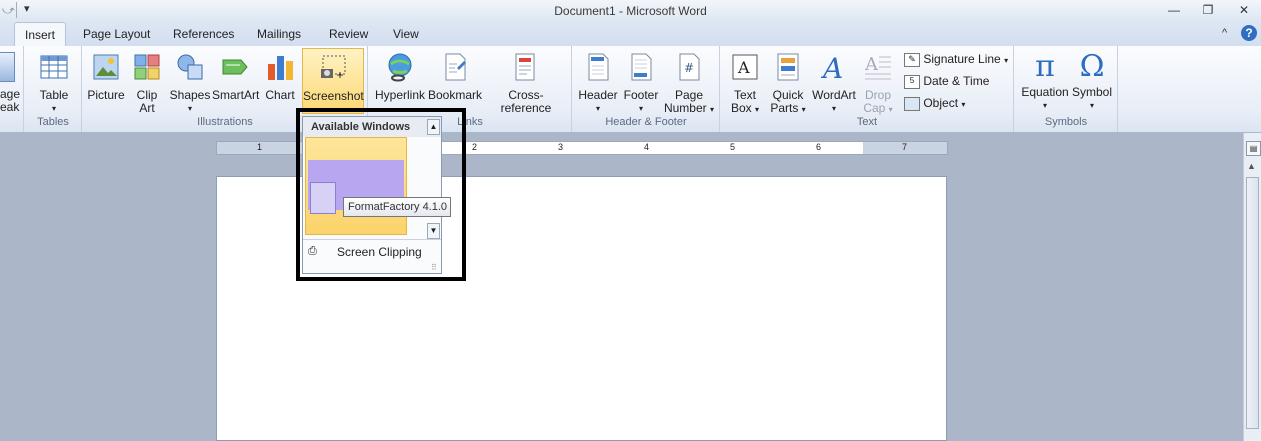  Describe the element at coordinates (54, 67) in the screenshot. I see `table-icon` at that location.